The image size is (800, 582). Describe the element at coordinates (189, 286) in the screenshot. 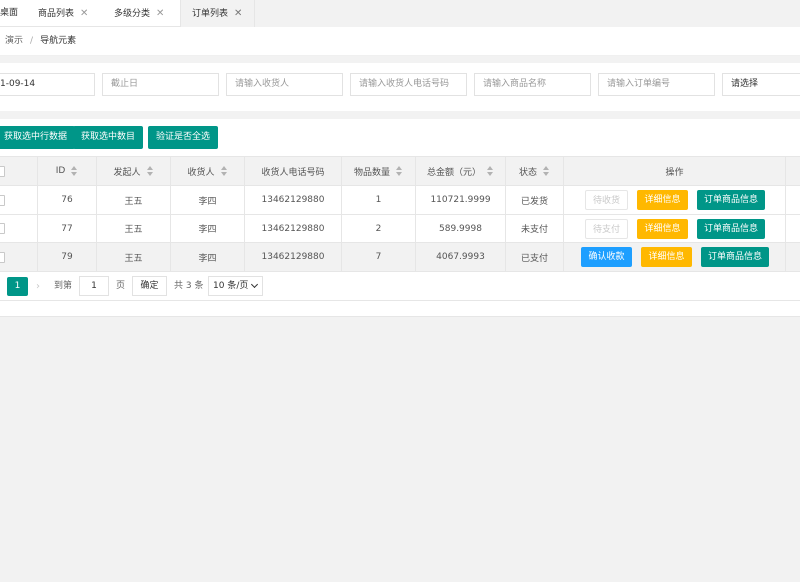

I see `total-count: 共 3 条` at that location.